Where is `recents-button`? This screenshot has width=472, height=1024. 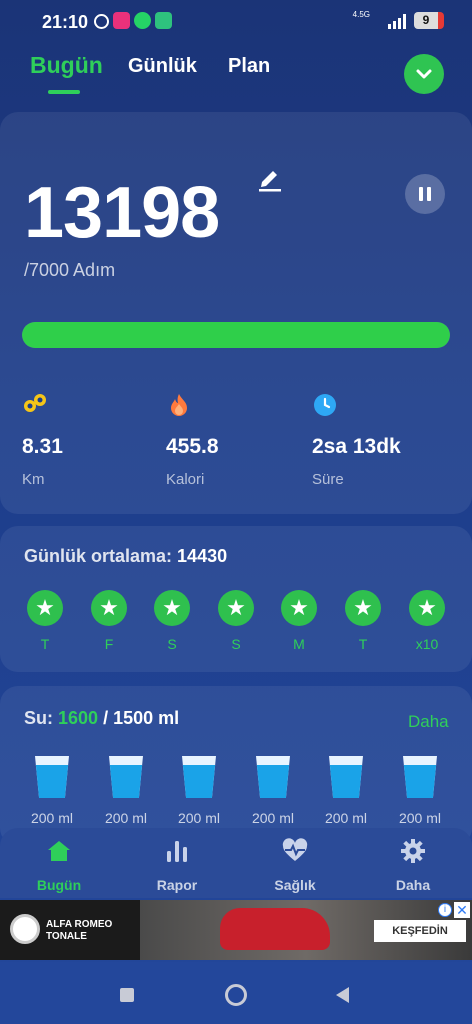
recents-button is located at coordinates (127, 995).